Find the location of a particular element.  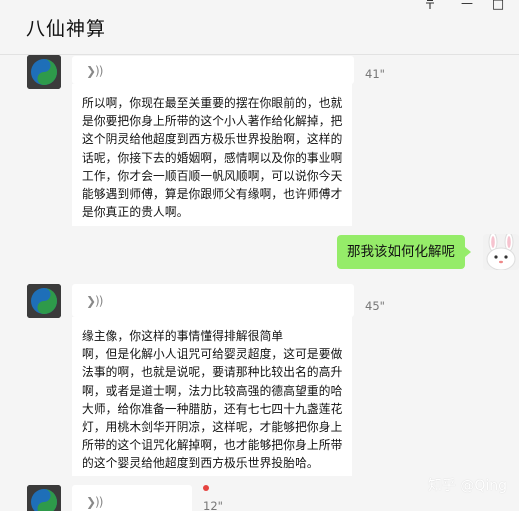

voice-message-1: ❯)) is located at coordinates (213, 70).